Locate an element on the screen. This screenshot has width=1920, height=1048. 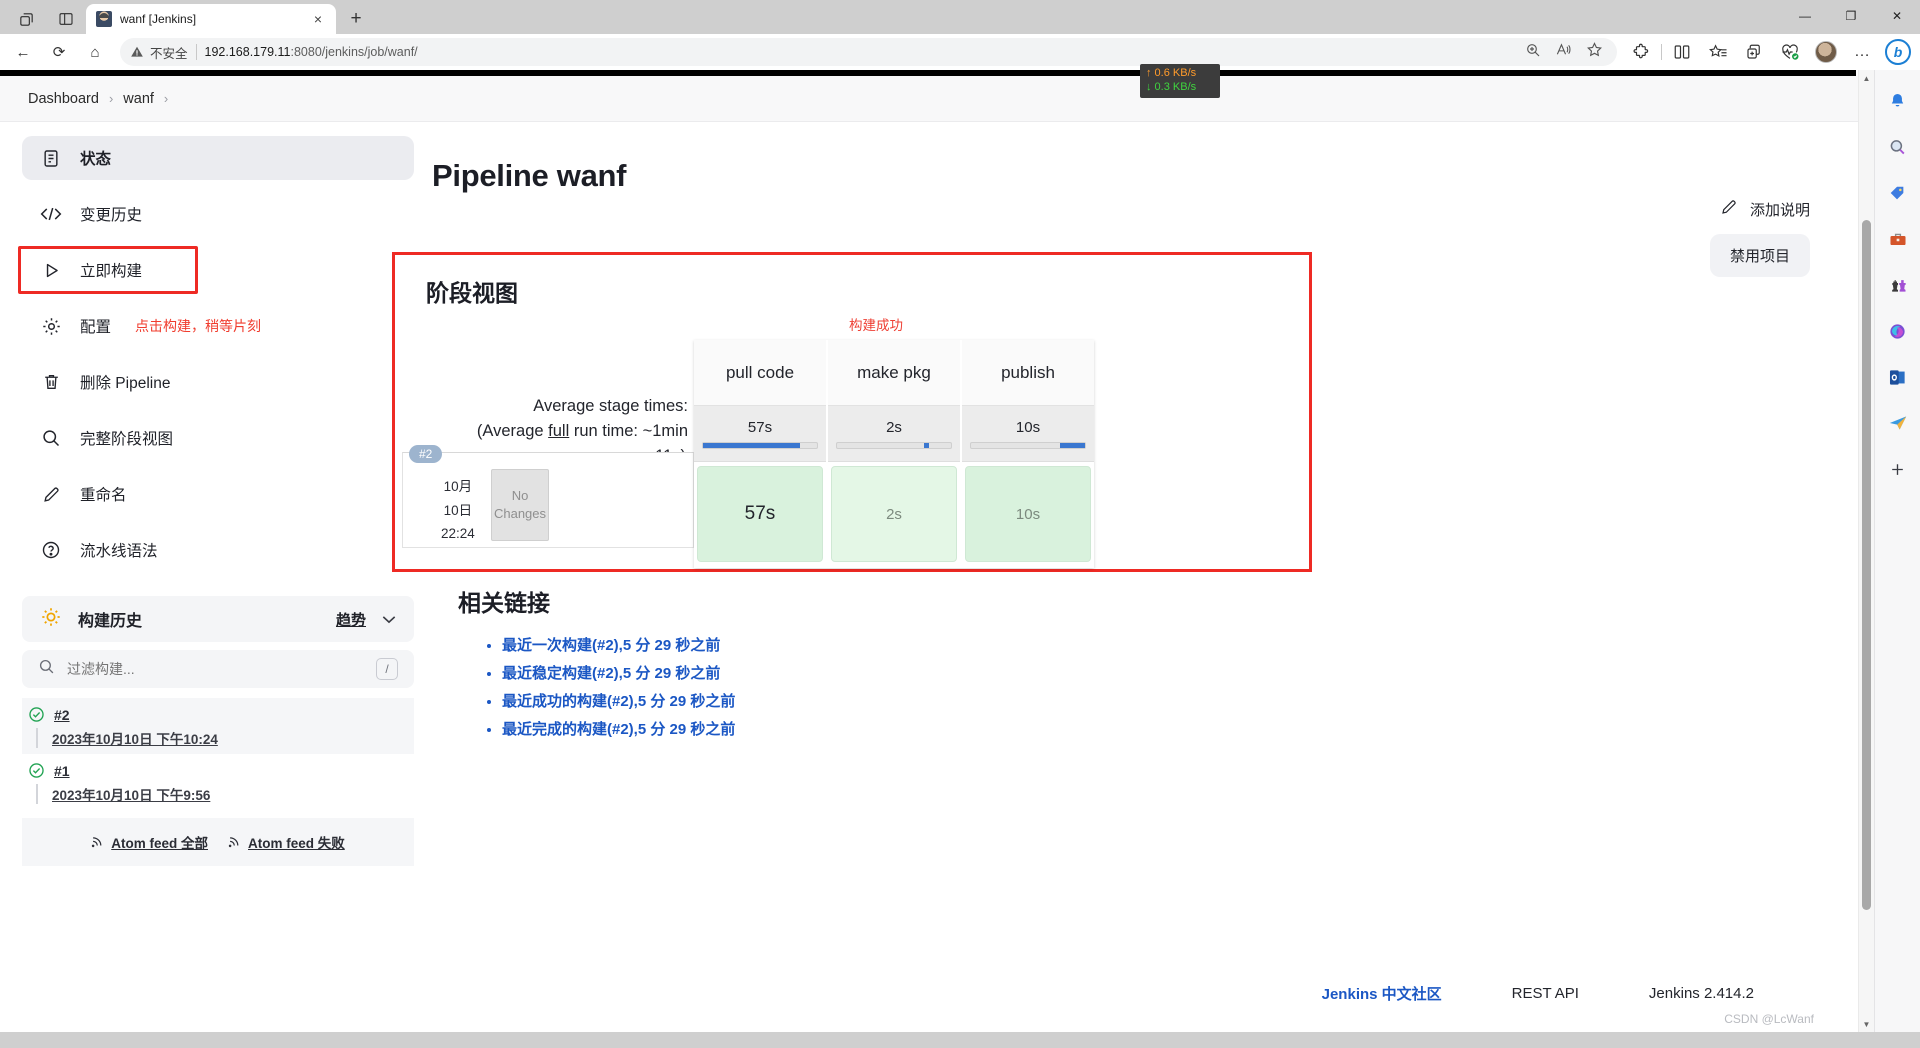
sidebar-item-delete-pipeline: 删除 Pipeline is located at coordinates (218, 382).